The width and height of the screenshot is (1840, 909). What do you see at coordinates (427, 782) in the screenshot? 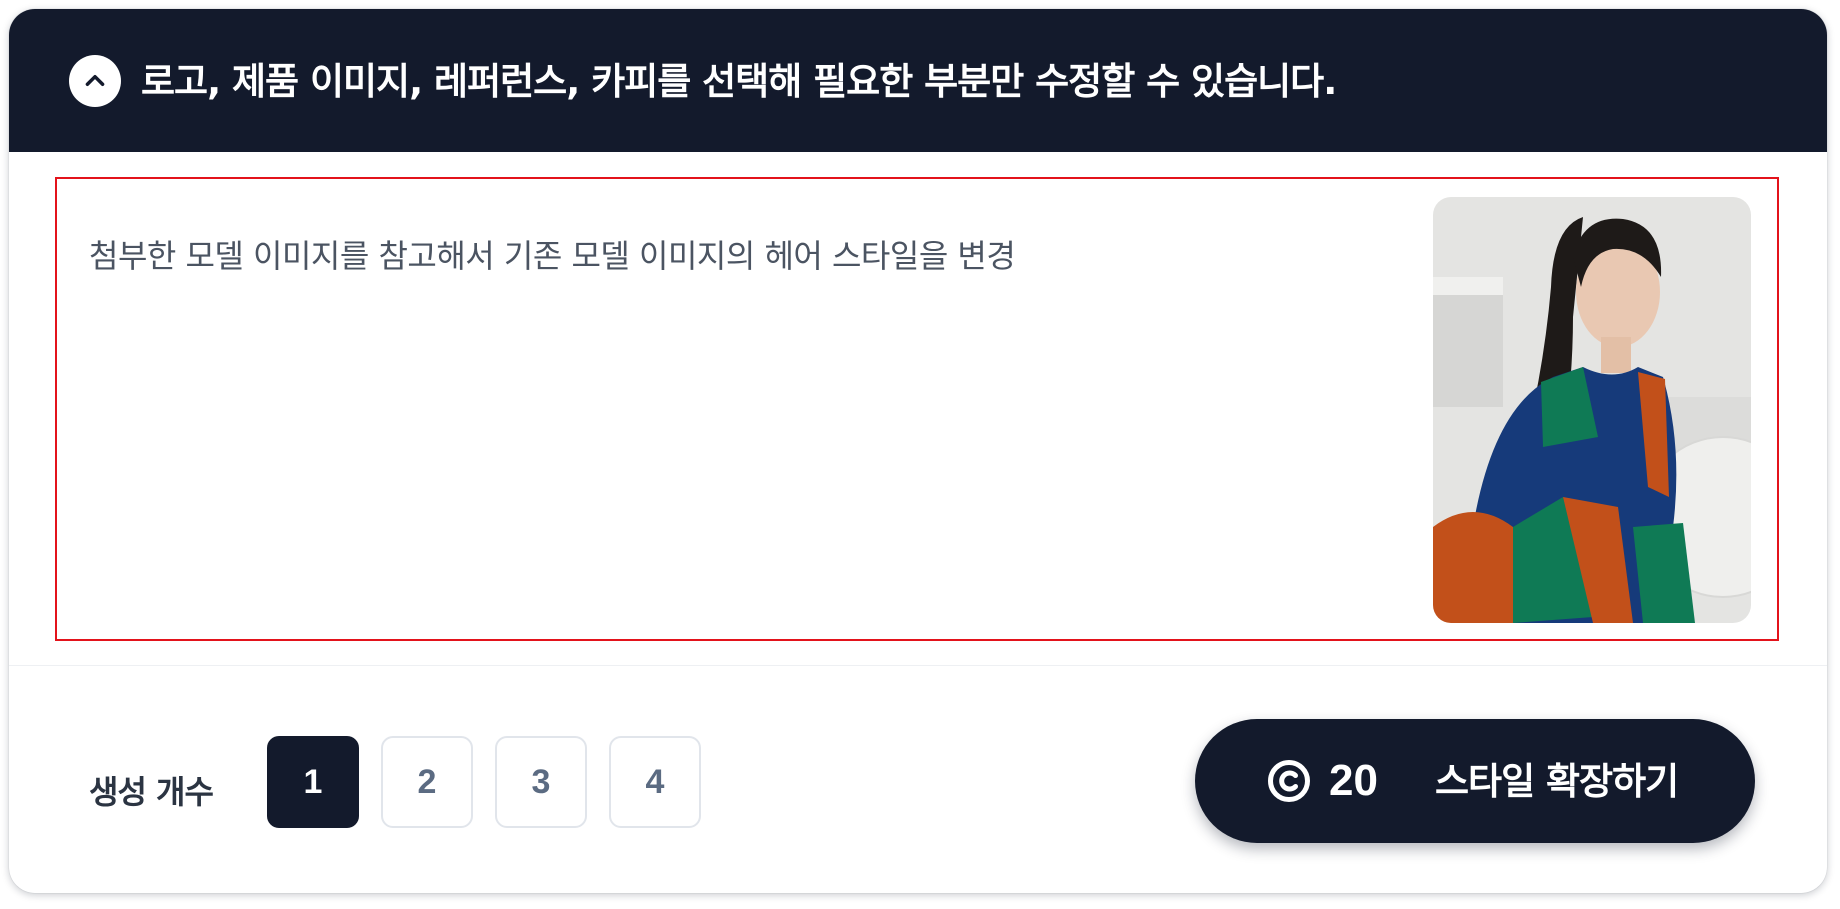
I see `count-option-2: 2` at bounding box center [427, 782].